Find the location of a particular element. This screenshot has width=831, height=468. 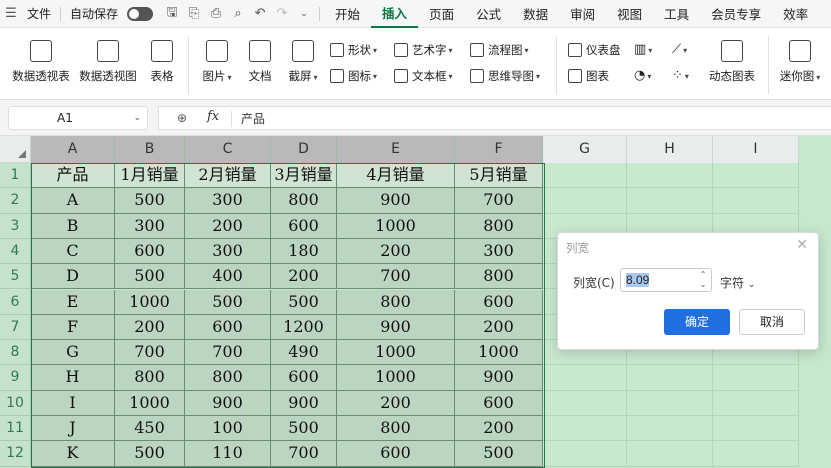

save-icon: 🖫 is located at coordinates (172, 14).